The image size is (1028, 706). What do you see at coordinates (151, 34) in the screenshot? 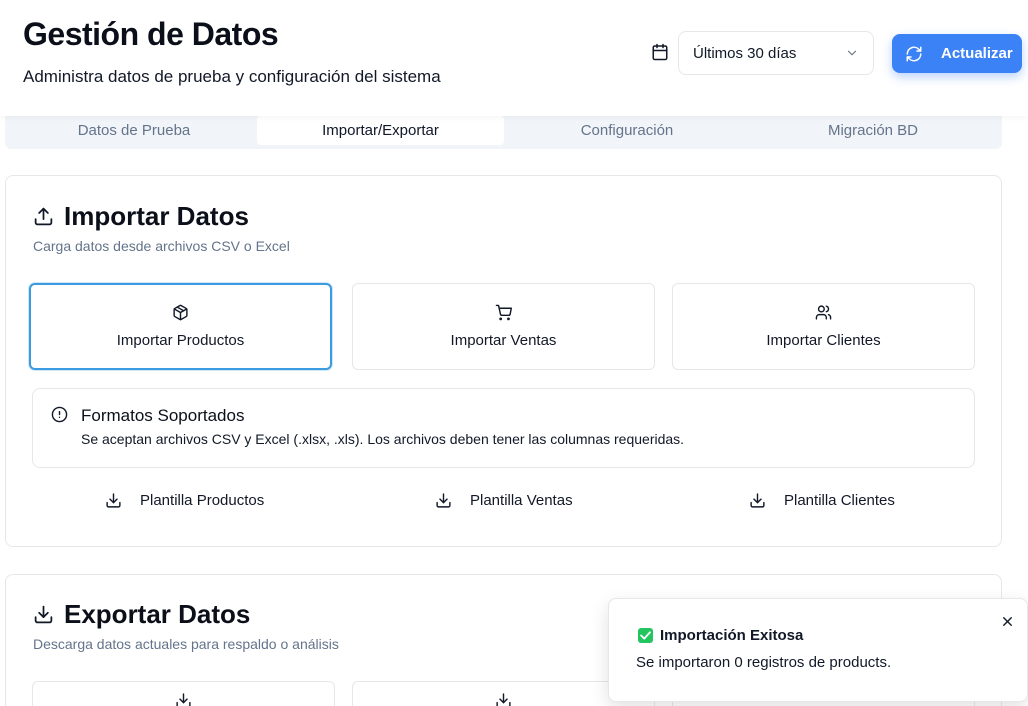
I see `page-title: Gestión de Datos` at bounding box center [151, 34].